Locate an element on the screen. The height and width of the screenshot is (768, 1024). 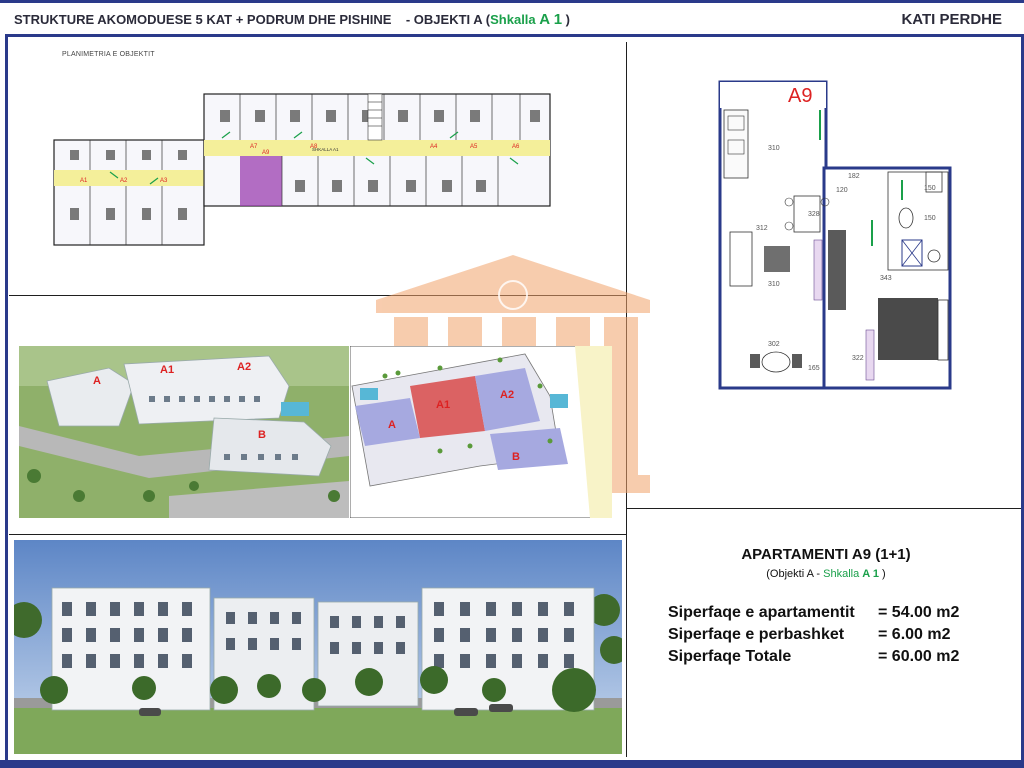
apartment-title: APARTAMENTI A9 (1+1) is located at coordinates (826, 554).